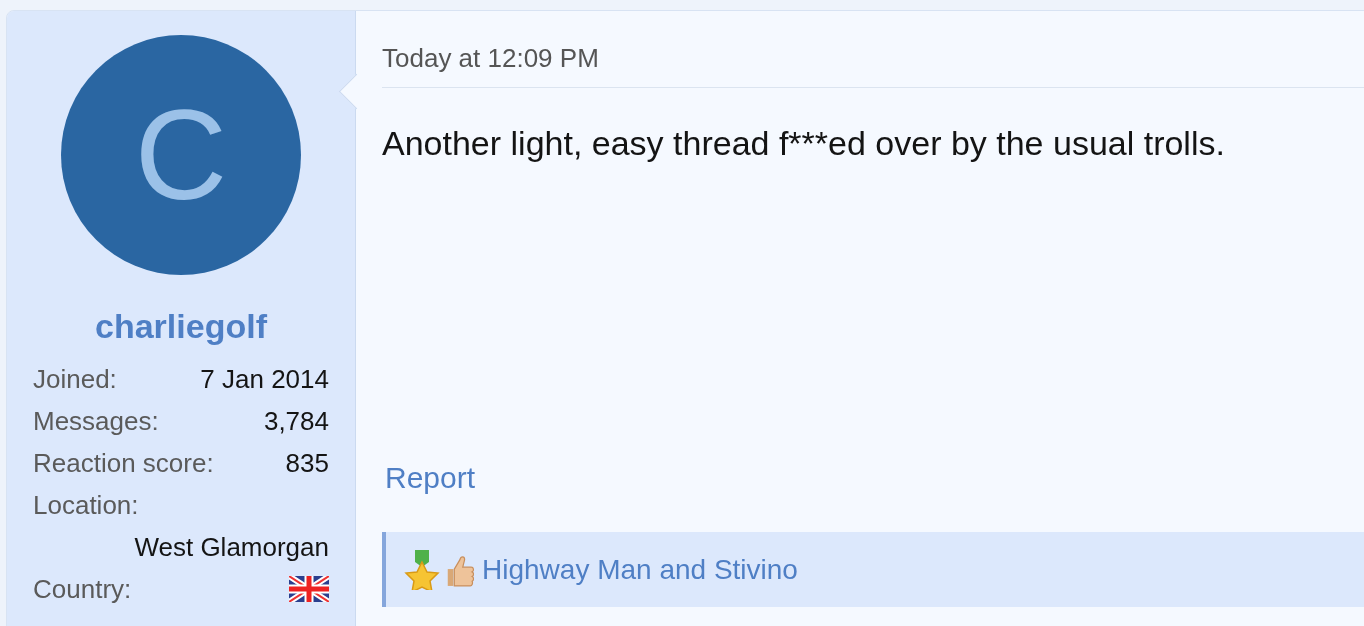 Image resolution: width=1364 pixels, height=626 pixels. I want to click on stat-label: Reaction score:, so click(123, 463).